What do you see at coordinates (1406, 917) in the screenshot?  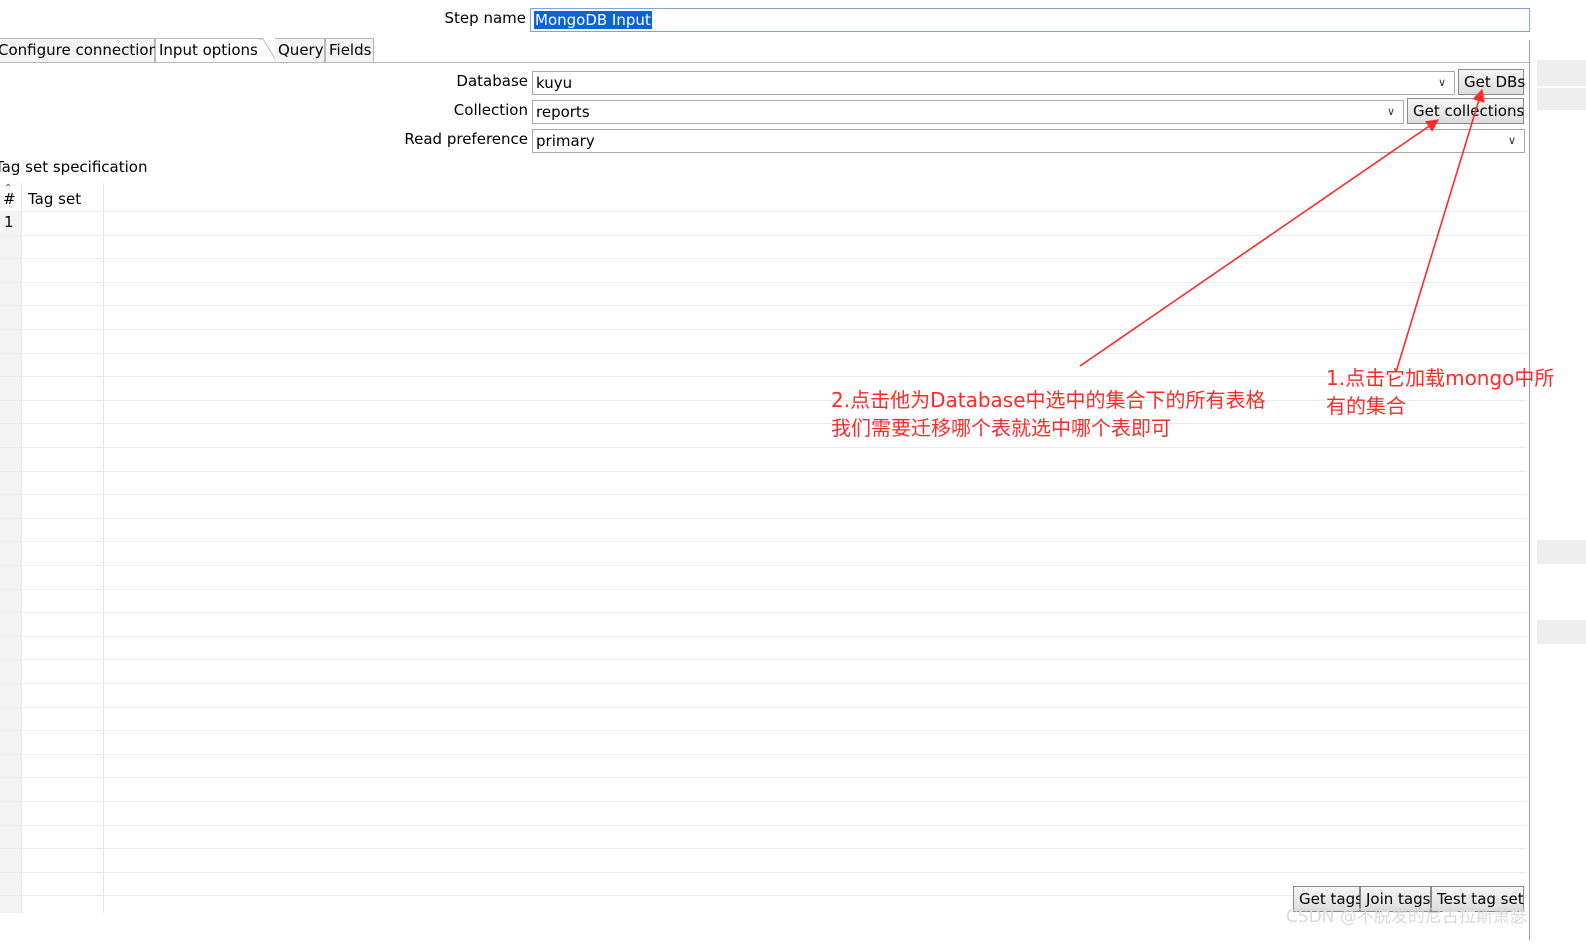 I see `watermark: CSDN @不脱发的尼古拉斯萧瑟` at bounding box center [1406, 917].